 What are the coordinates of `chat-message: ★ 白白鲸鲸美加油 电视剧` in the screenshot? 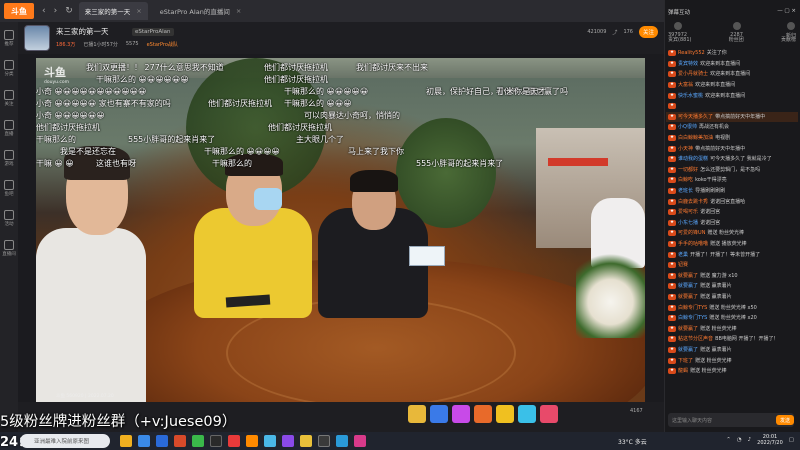 It's located at (732, 138).